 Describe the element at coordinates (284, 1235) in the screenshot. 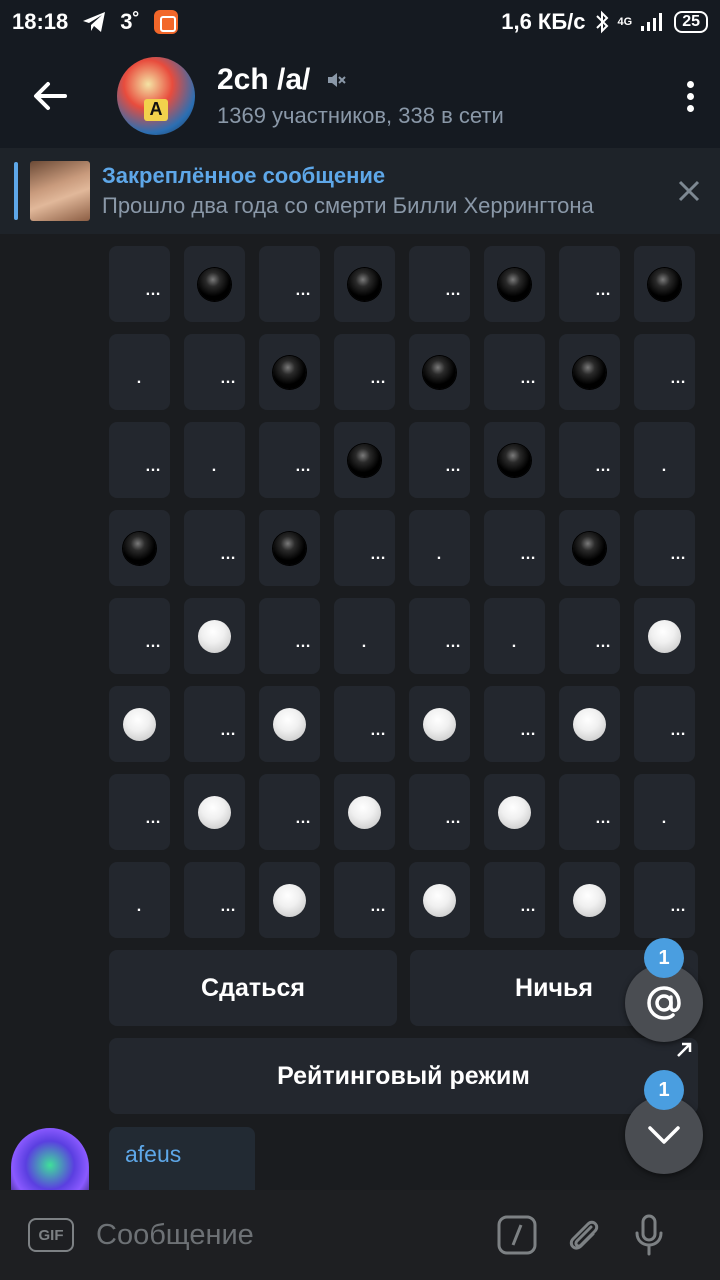

I see `message-input` at that location.